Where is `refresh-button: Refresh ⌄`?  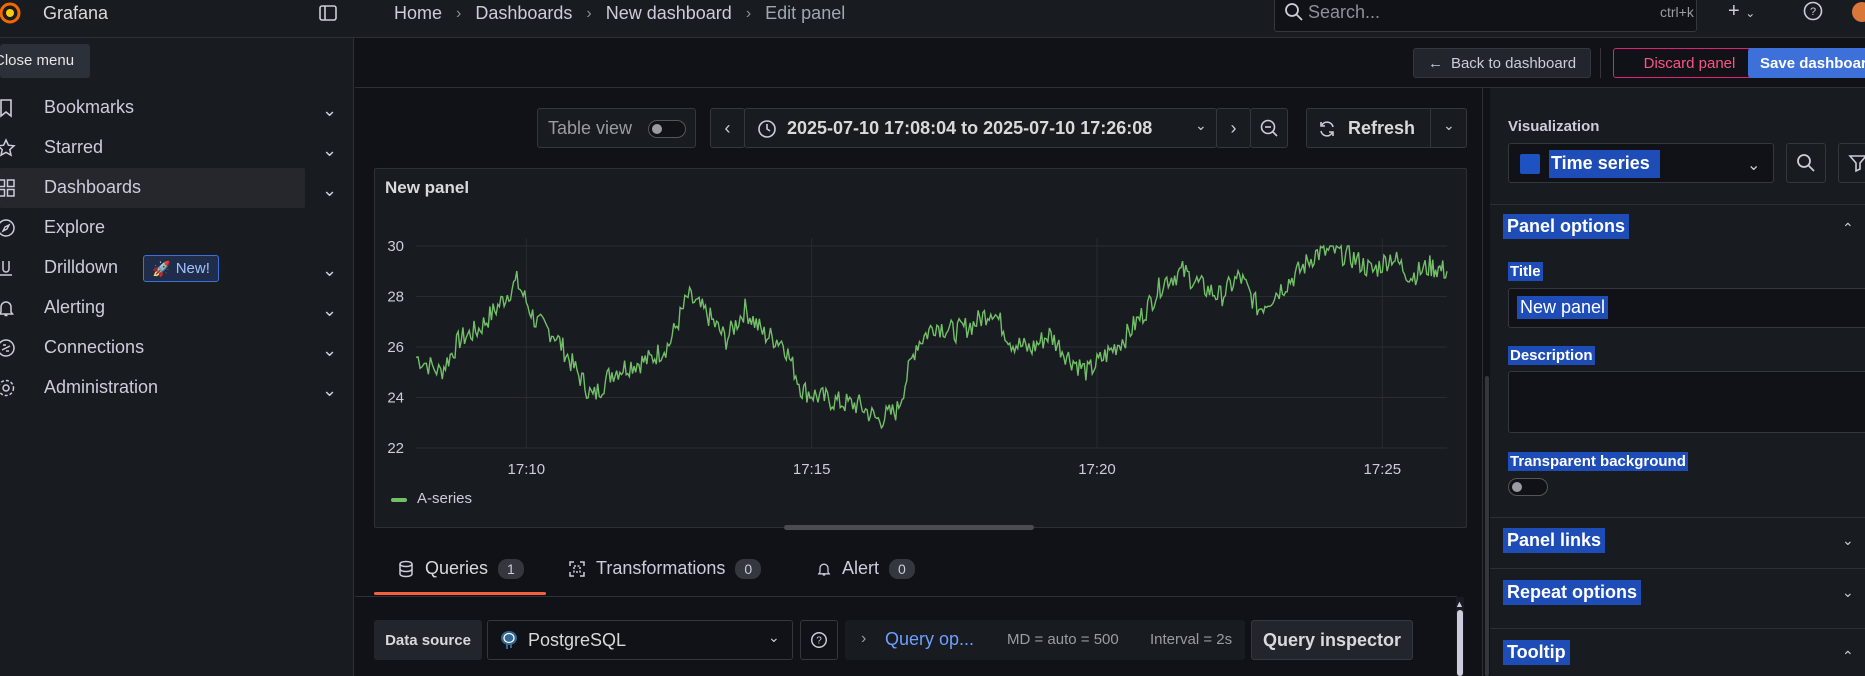
refresh-button: Refresh ⌄ is located at coordinates (1386, 128).